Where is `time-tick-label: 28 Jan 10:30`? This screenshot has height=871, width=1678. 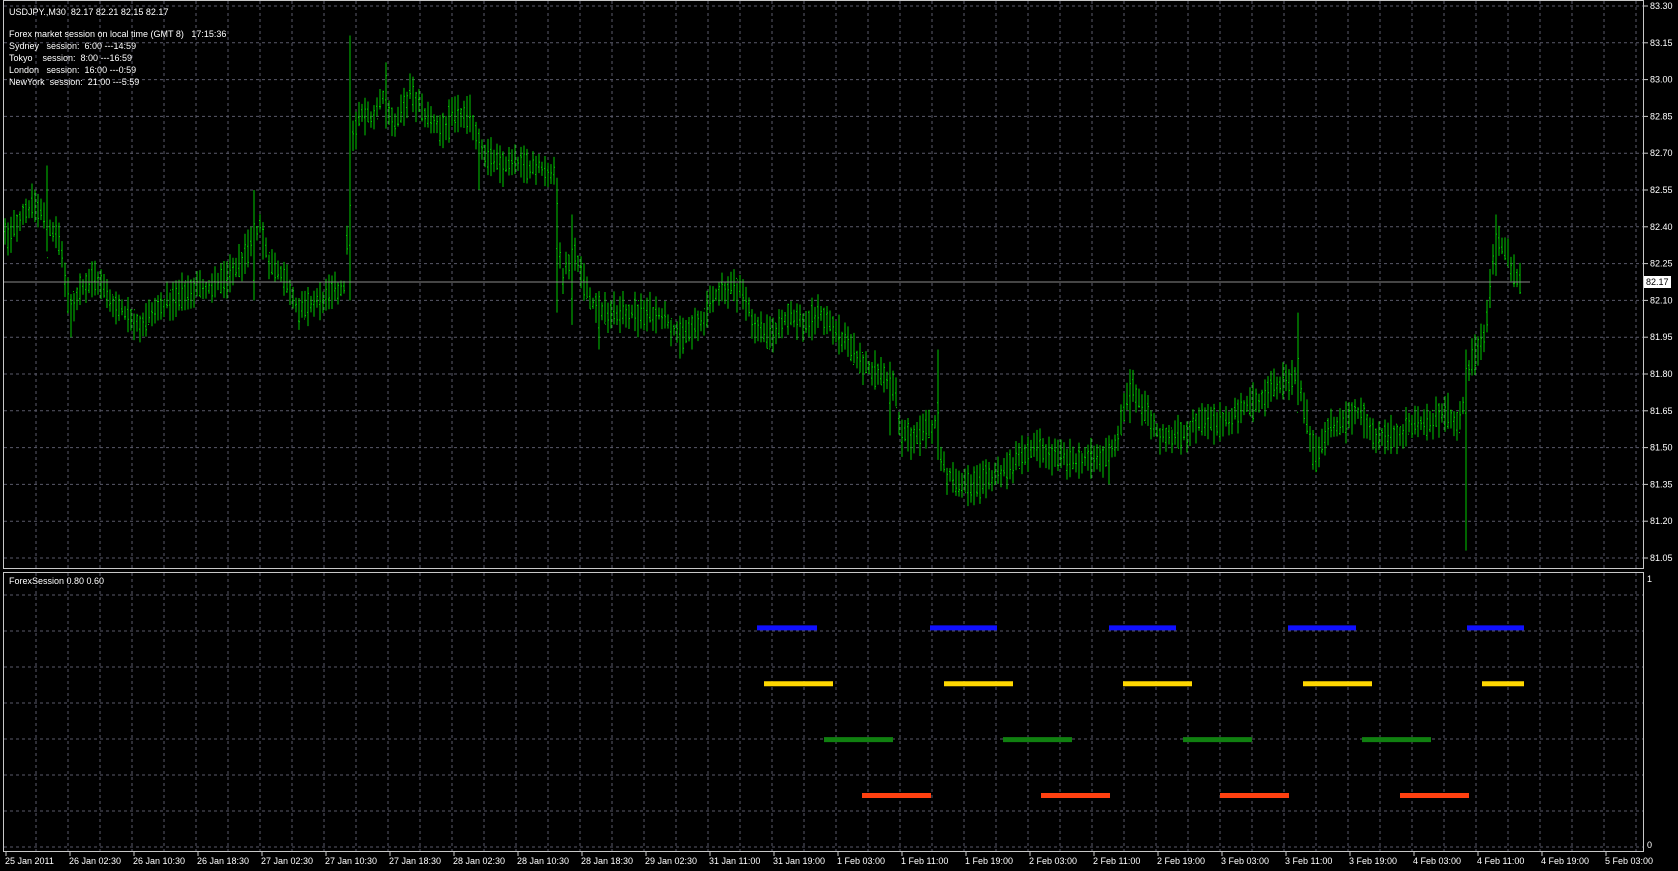
time-tick-label: 28 Jan 10:30 is located at coordinates (543, 861).